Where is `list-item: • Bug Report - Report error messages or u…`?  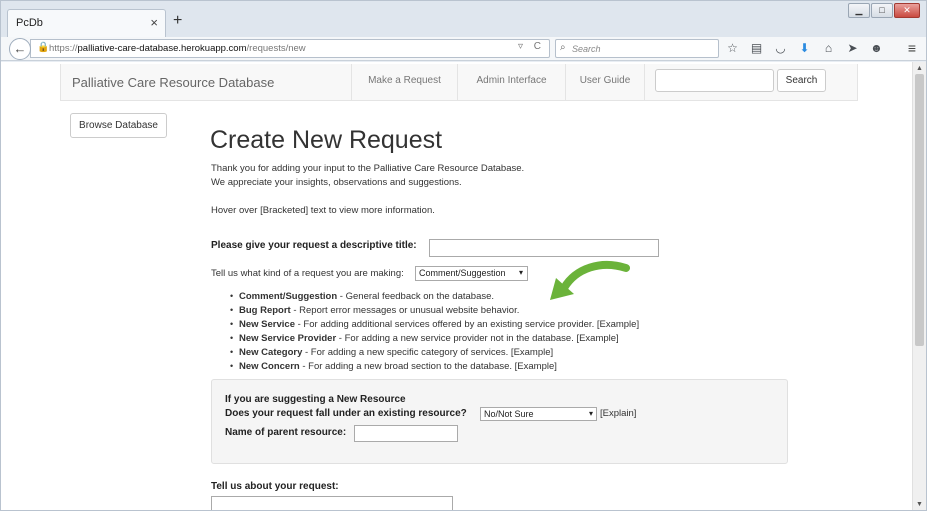
list-item: • Bug Report - Report error messages or u… is located at coordinates (375, 310).